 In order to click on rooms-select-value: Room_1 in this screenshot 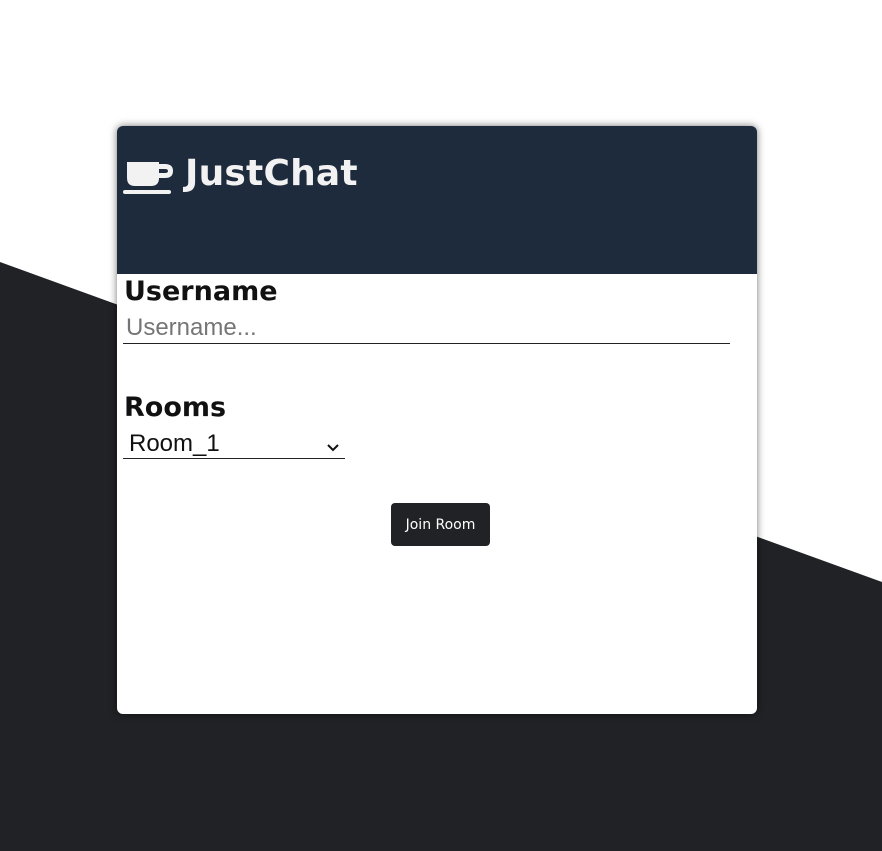, I will do `click(174, 443)`.